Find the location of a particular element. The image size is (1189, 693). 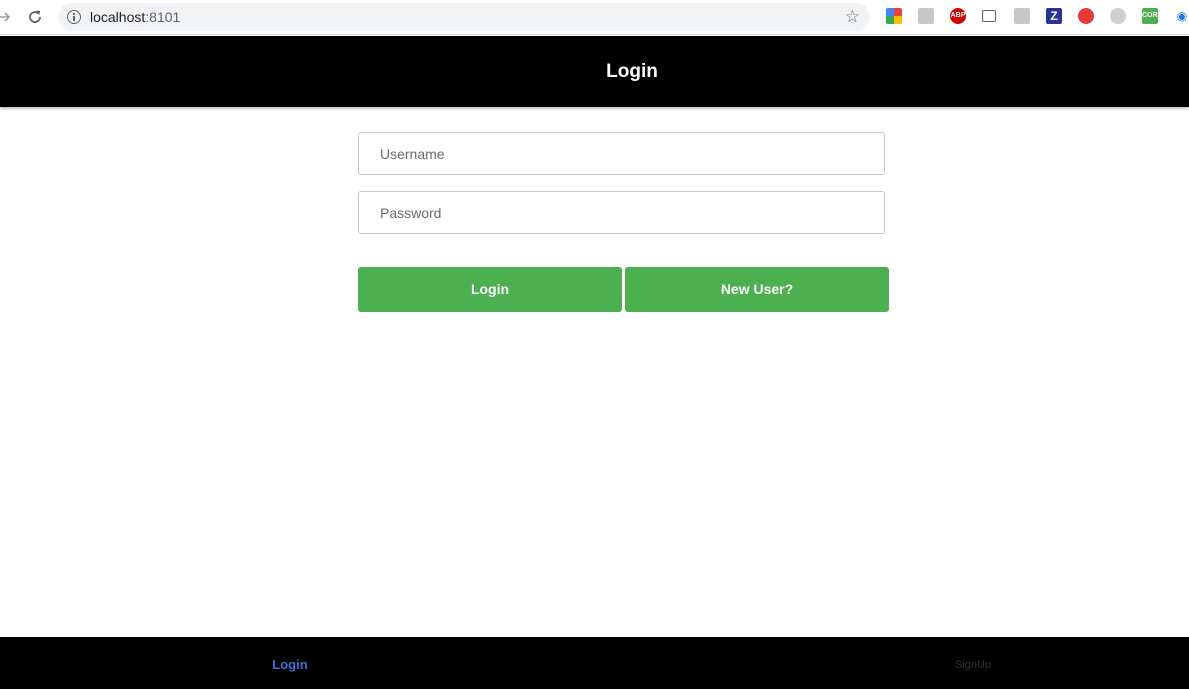

puzzle-color-icon is located at coordinates (894, 16).